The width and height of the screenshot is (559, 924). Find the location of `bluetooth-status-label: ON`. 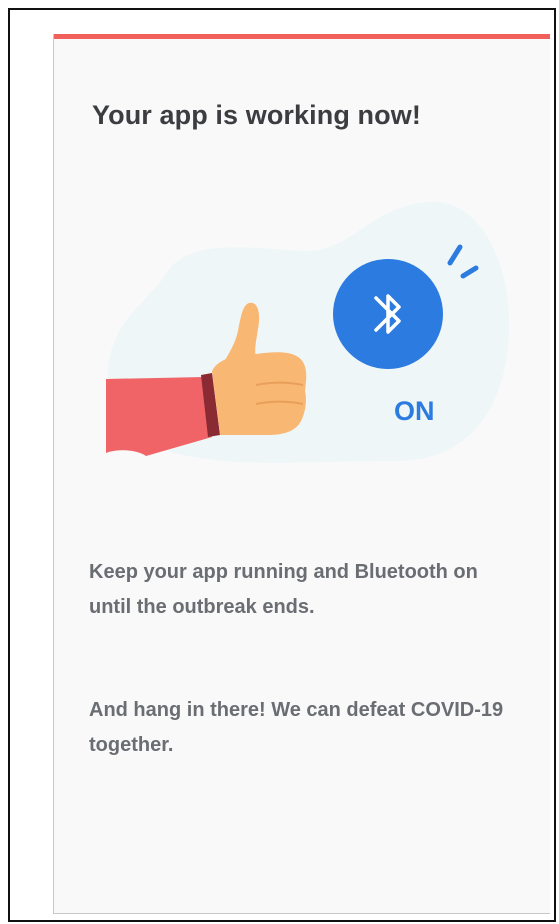

bluetooth-status-label: ON is located at coordinates (414, 411).